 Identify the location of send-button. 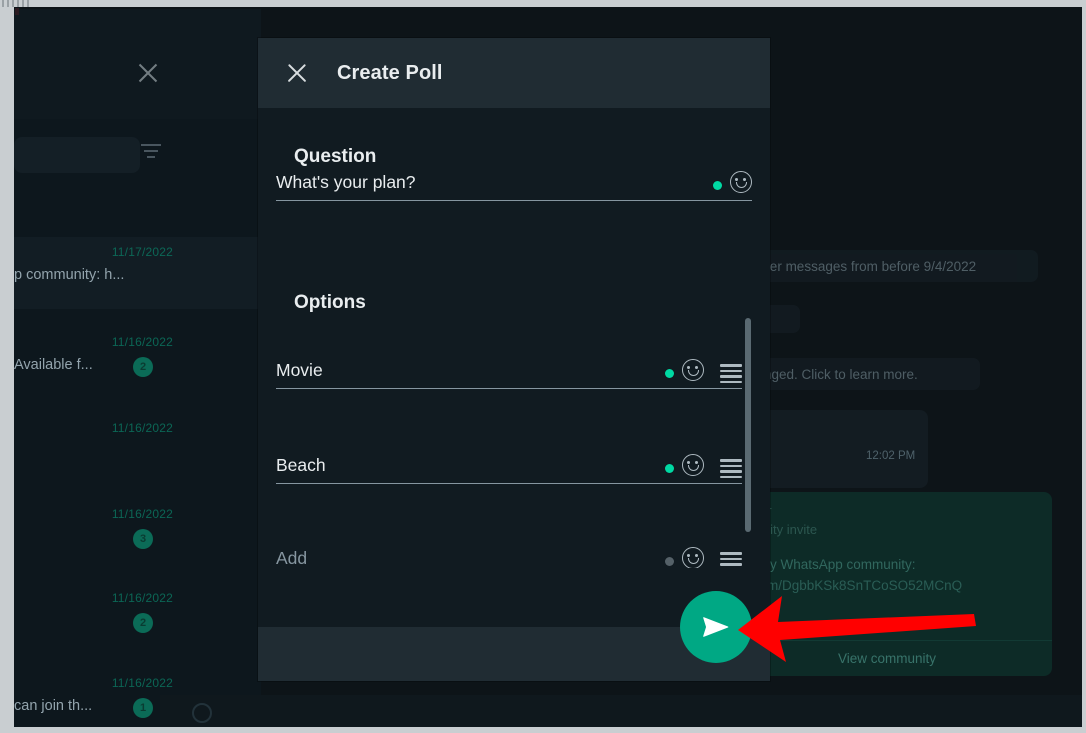
(716, 627).